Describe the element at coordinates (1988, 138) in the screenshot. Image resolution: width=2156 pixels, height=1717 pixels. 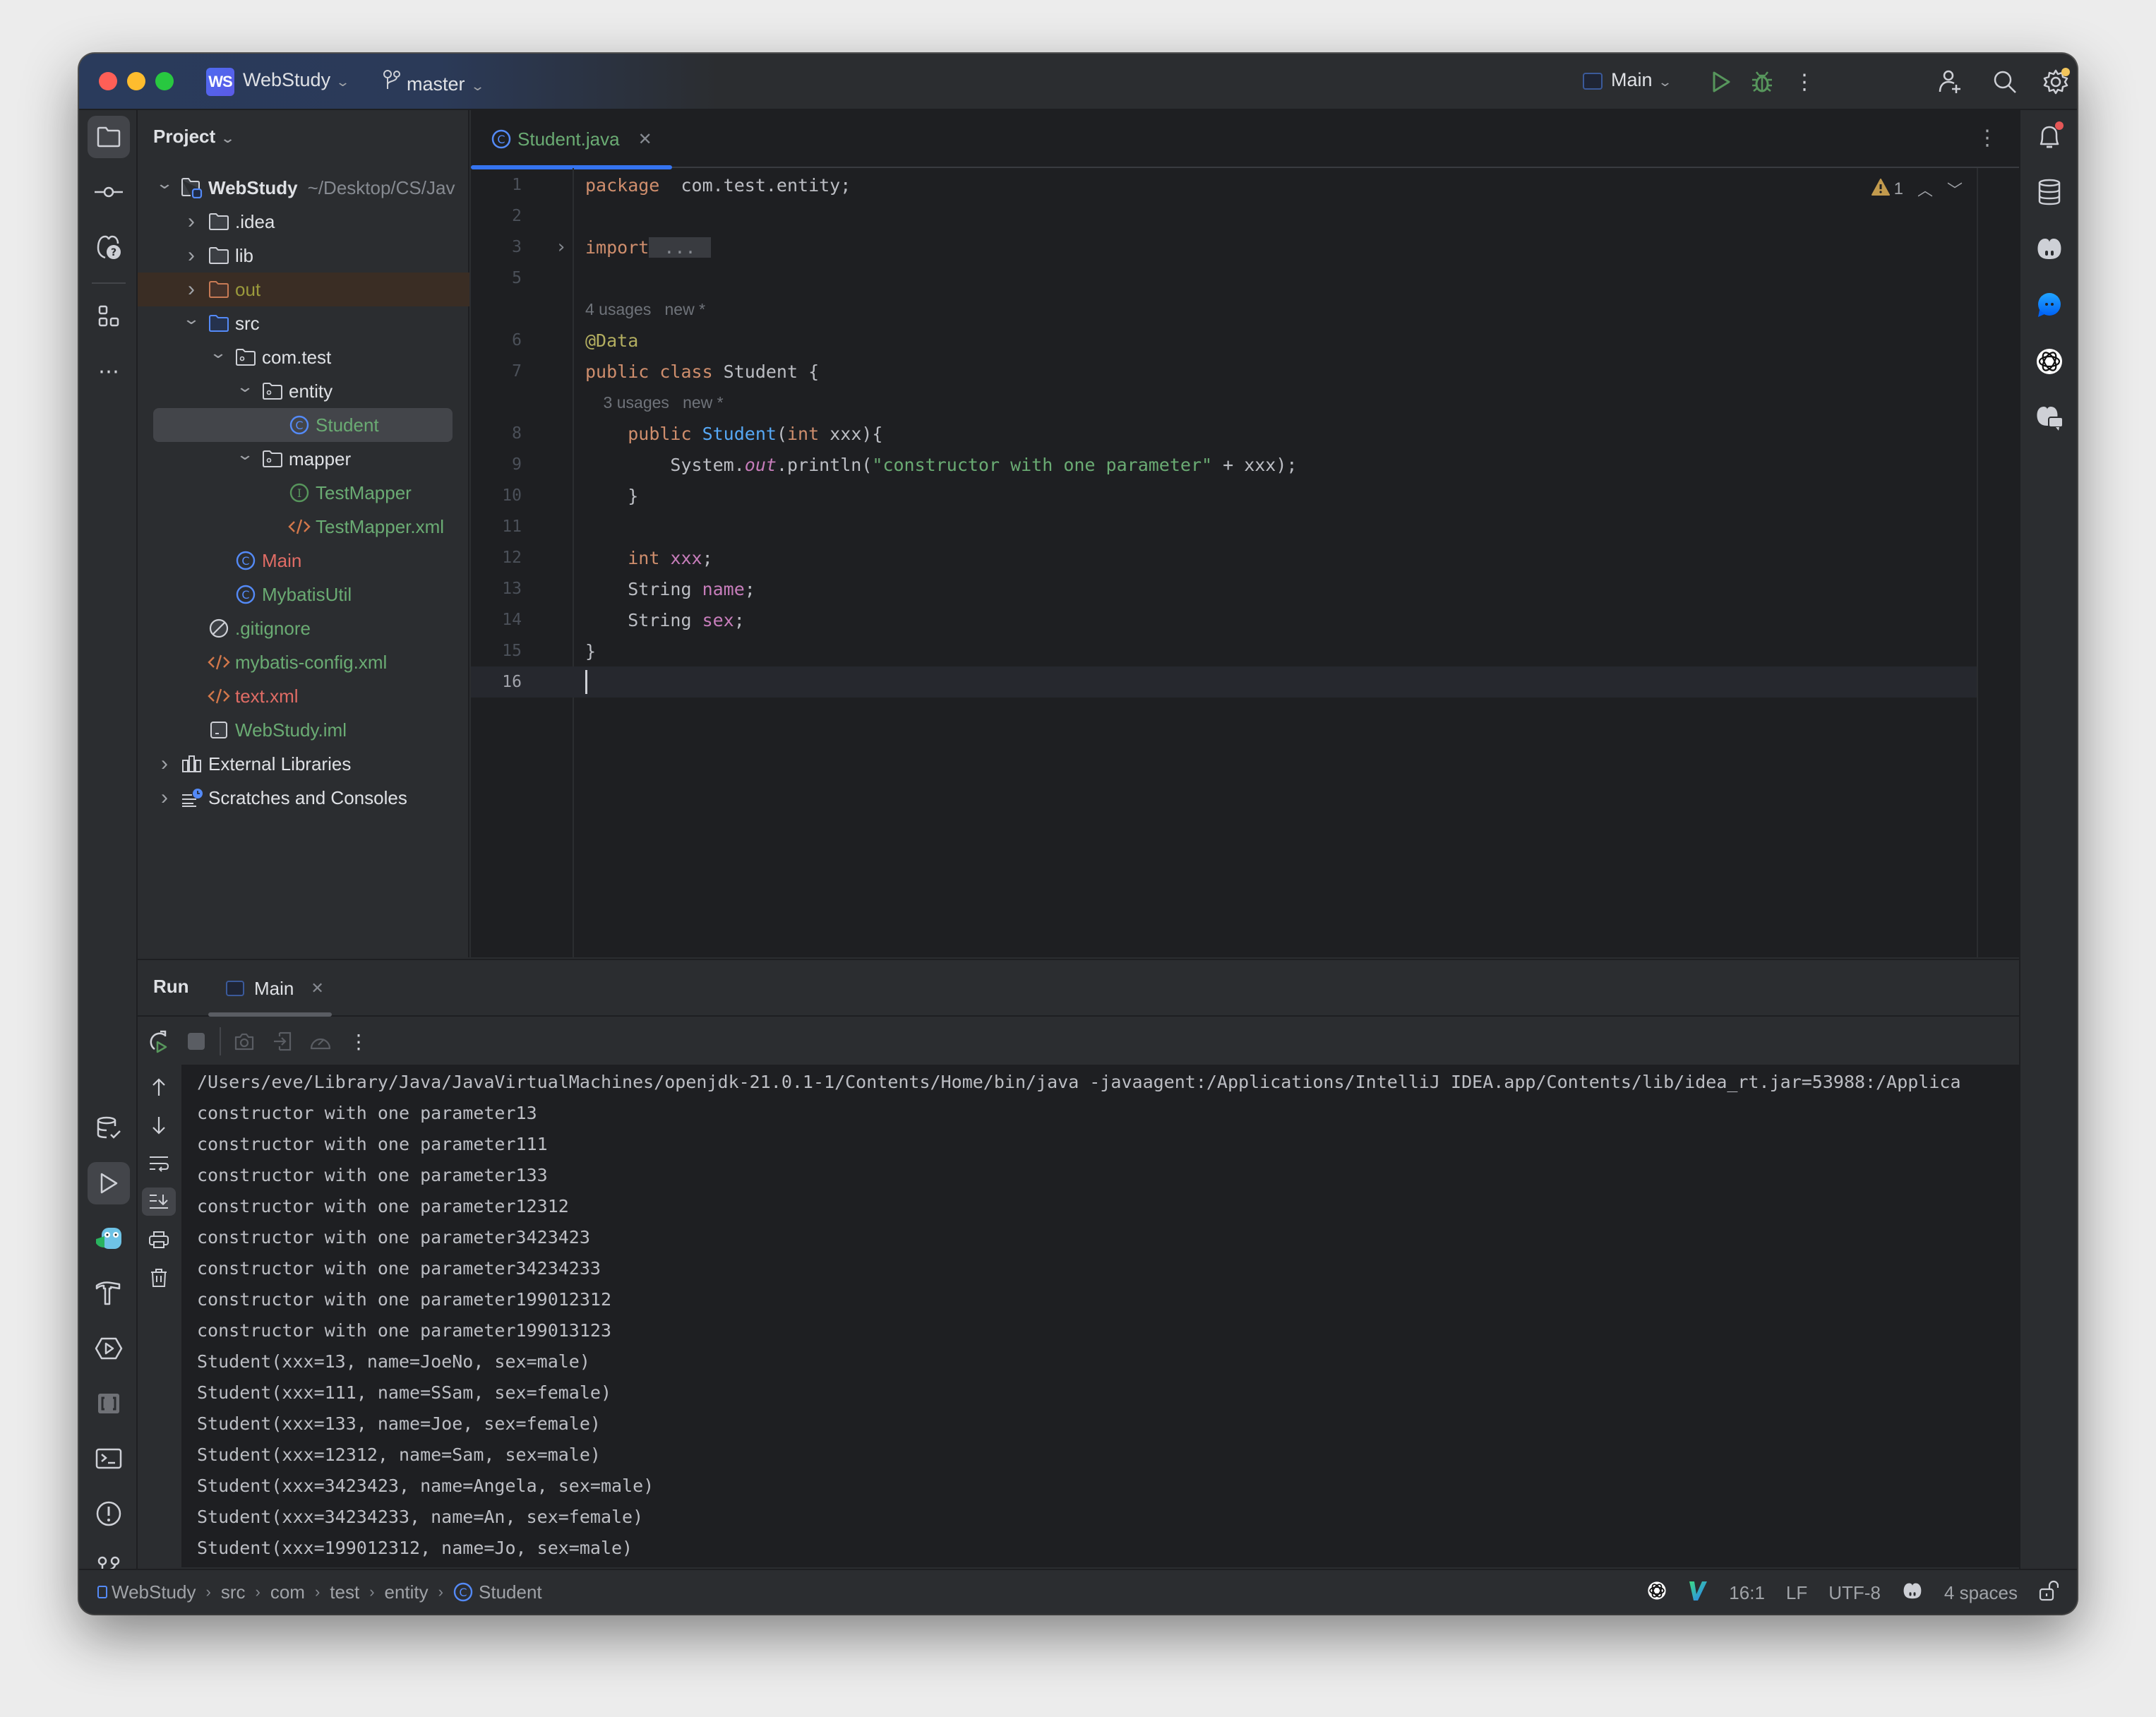
I see `editor-tabs-more-button: ⋮` at that location.